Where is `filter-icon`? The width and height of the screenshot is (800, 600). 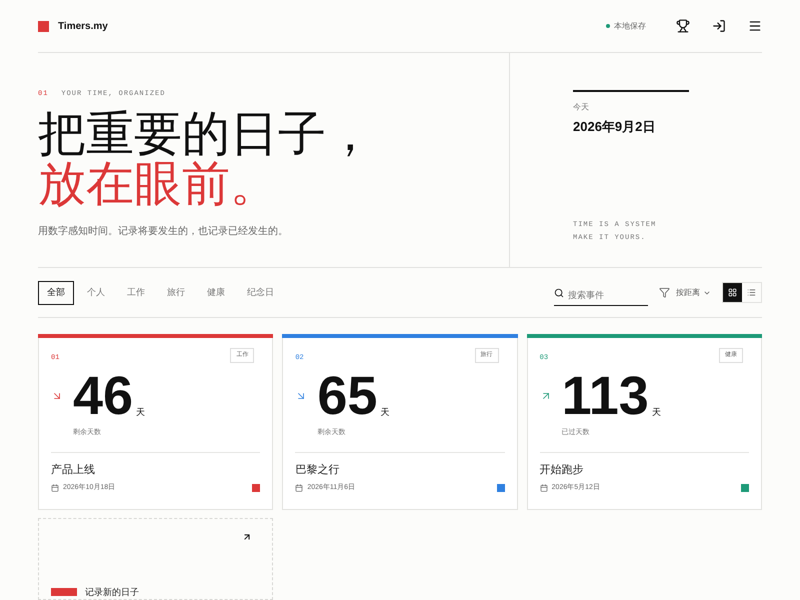 filter-icon is located at coordinates (664, 292).